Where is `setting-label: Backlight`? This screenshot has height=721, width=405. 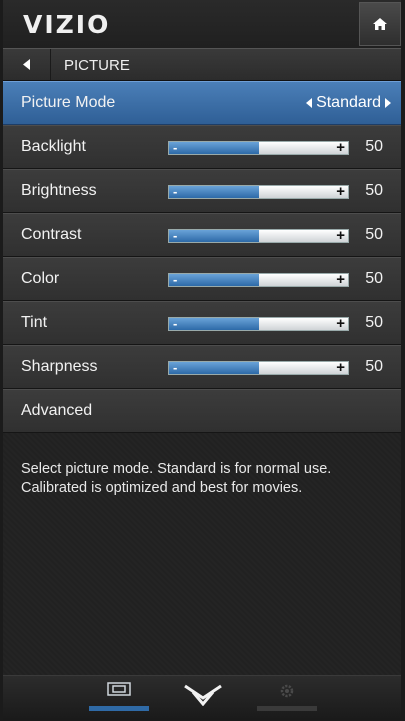
setting-label: Backlight is located at coordinates (53, 146).